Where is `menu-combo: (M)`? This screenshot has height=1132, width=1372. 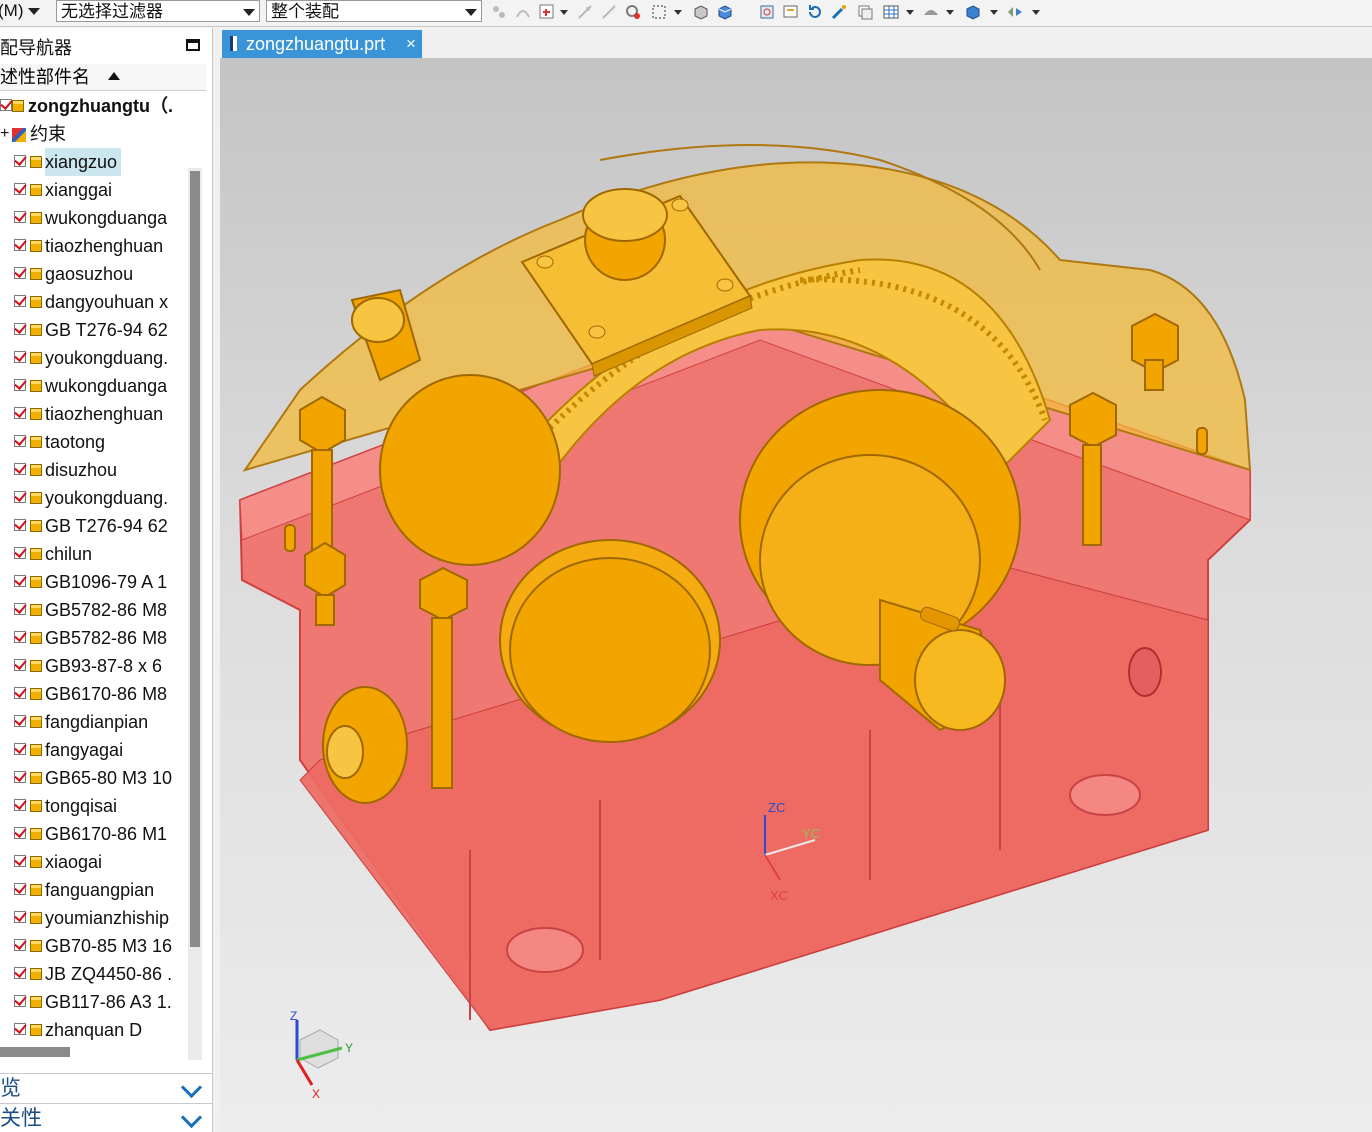 menu-combo: (M) is located at coordinates (21, 11).